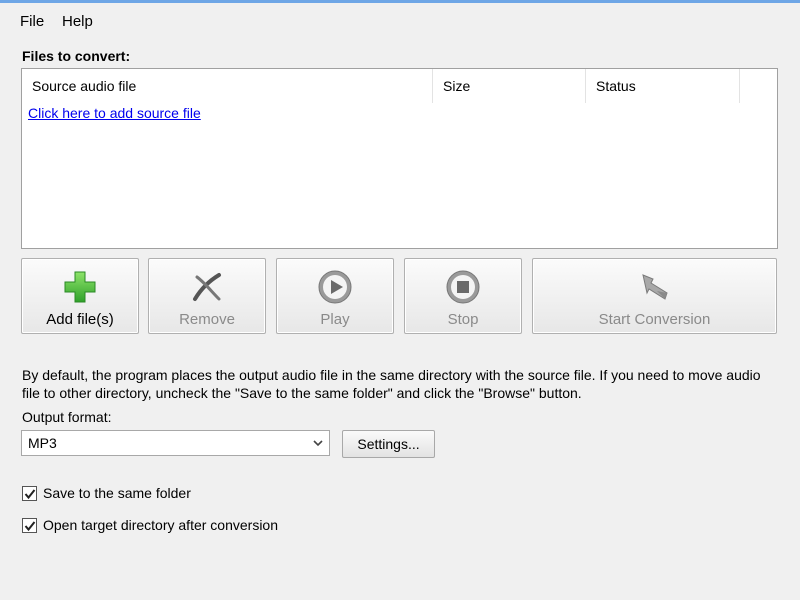 The width and height of the screenshot is (800, 600). What do you see at coordinates (80, 287) in the screenshot?
I see `plus-icon` at bounding box center [80, 287].